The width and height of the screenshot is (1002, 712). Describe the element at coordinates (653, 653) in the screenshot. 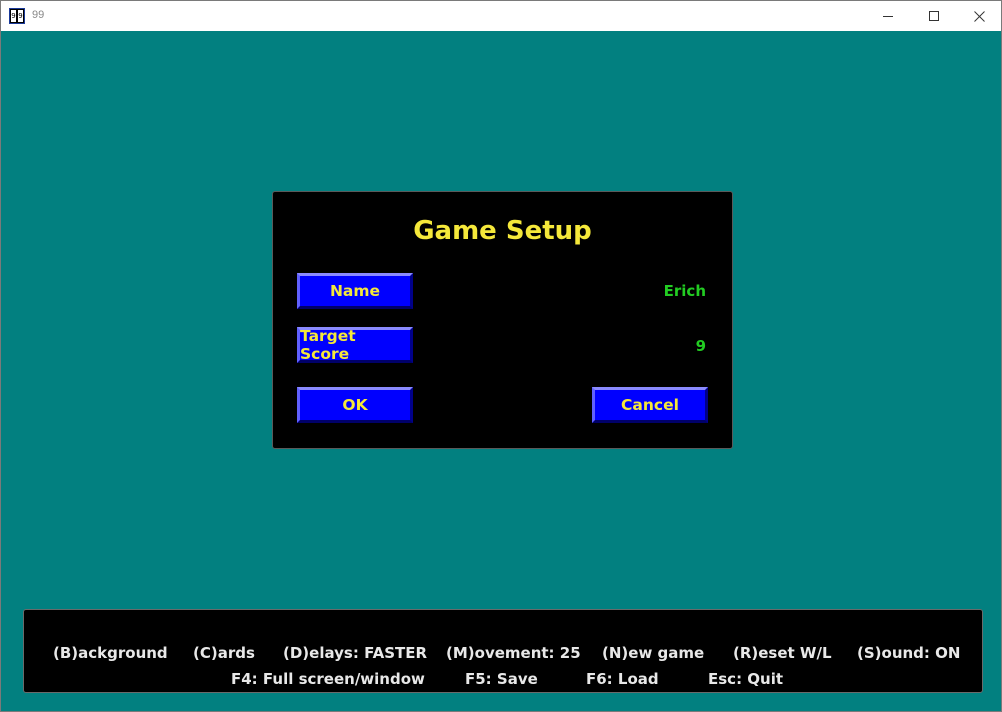

I see `help-new-game: (N)ew game` at that location.